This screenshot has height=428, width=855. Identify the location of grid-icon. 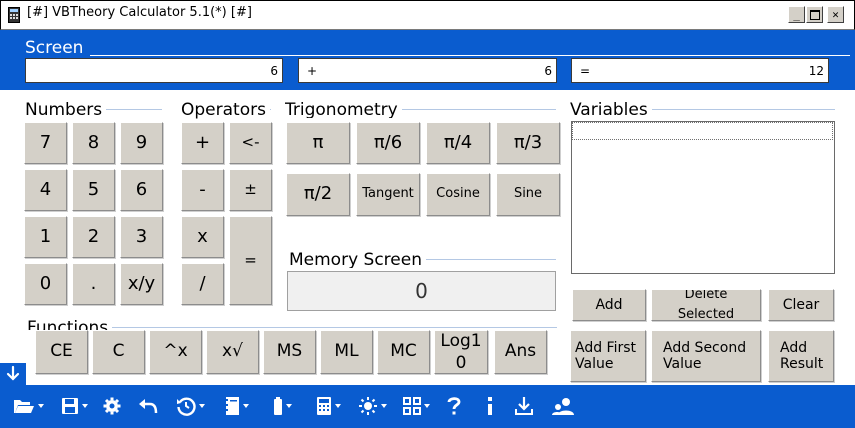
(411, 406).